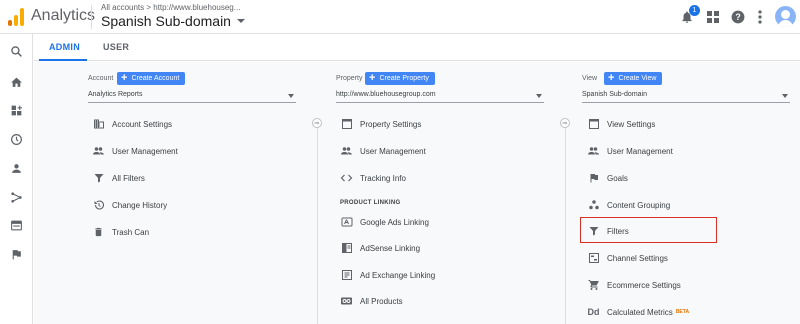 The image size is (800, 324). I want to click on ad-exchange-linking-item: Ad Exchange Linking, so click(387, 275).